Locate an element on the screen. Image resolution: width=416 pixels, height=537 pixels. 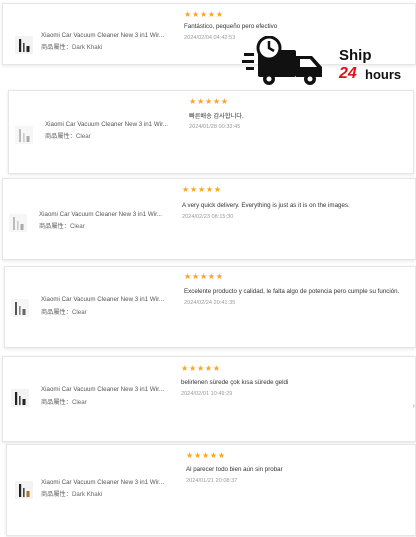
review-date: 2024/02/24 20:41:35 is located at coordinates (210, 303).